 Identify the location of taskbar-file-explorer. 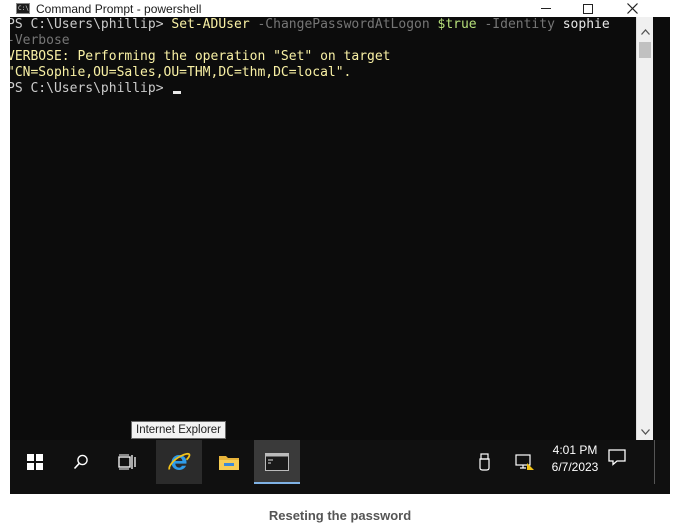
(229, 462).